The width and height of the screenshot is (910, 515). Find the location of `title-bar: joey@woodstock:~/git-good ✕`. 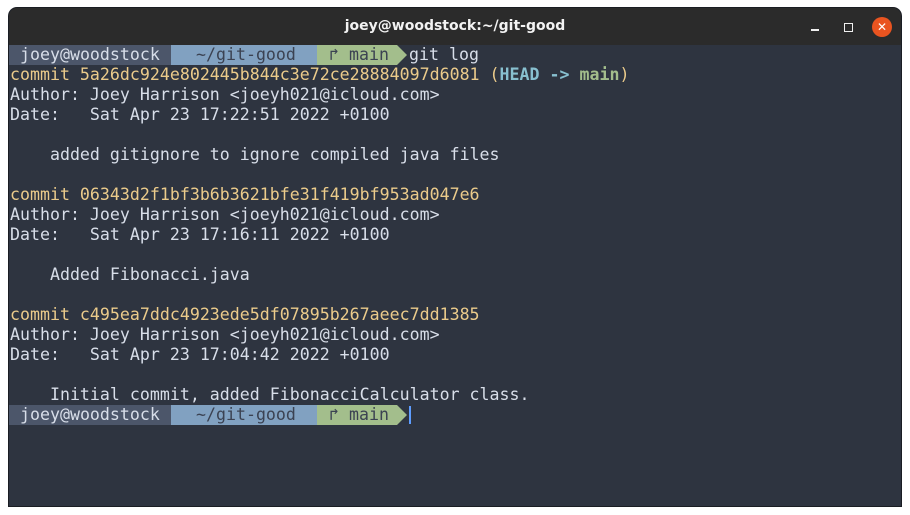

title-bar: joey@woodstock:~/git-good ✕ is located at coordinates (455, 26).